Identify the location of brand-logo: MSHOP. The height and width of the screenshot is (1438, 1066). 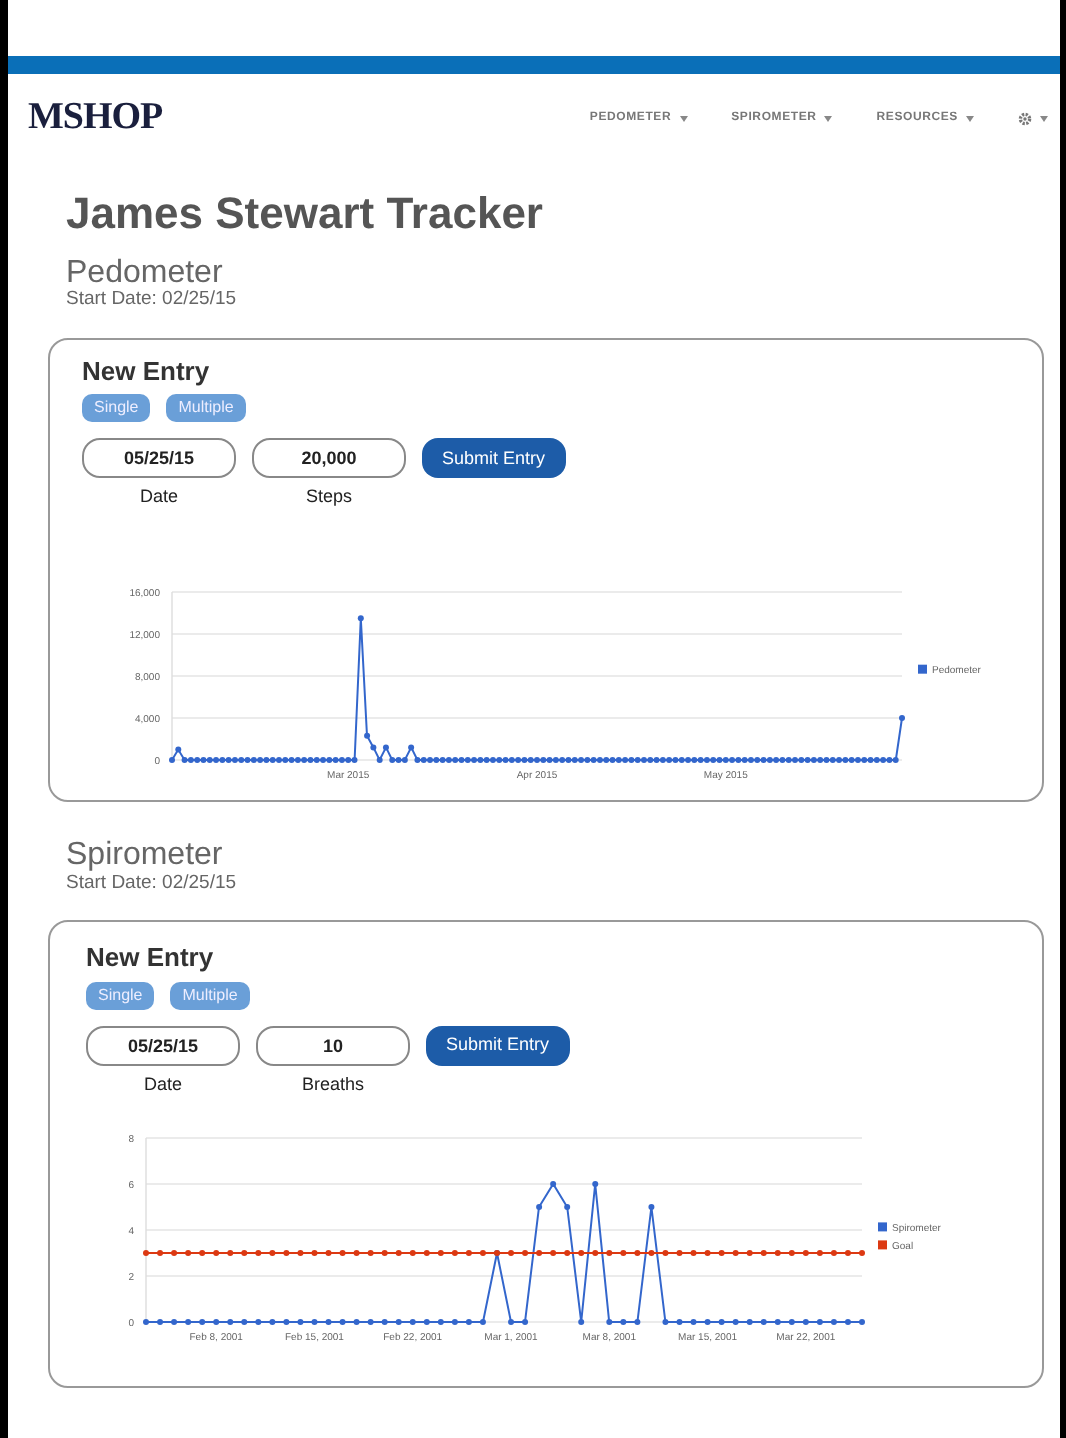
(95, 118).